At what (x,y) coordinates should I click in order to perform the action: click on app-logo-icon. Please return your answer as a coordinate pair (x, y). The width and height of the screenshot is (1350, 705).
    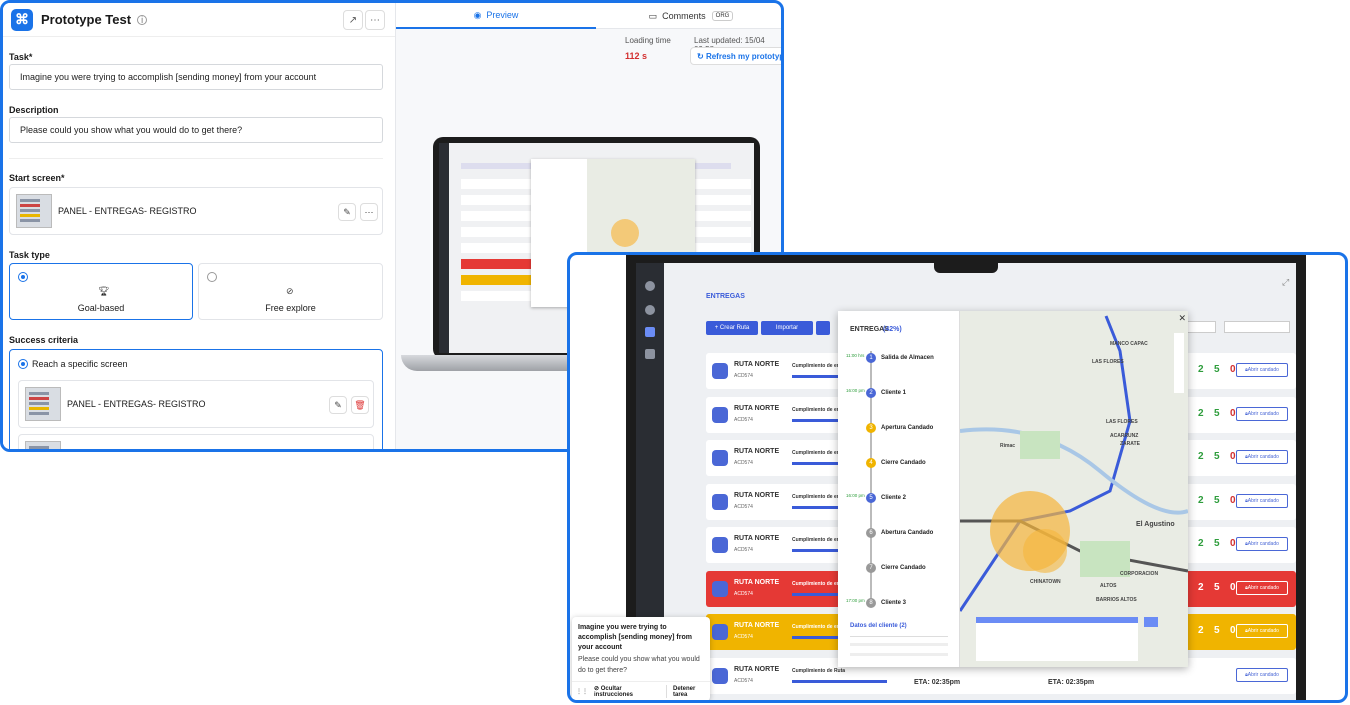
    Looking at the image, I should click on (650, 286).